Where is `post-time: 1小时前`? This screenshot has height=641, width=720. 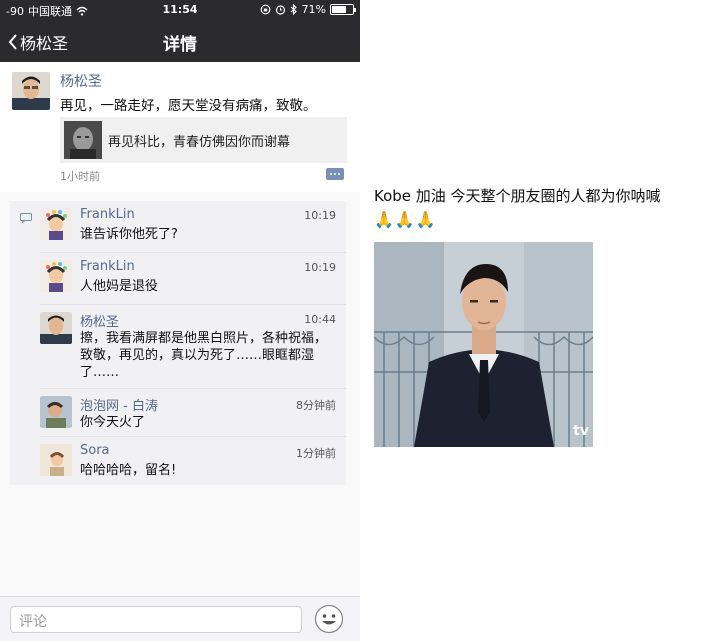 post-time: 1小时前 is located at coordinates (80, 176).